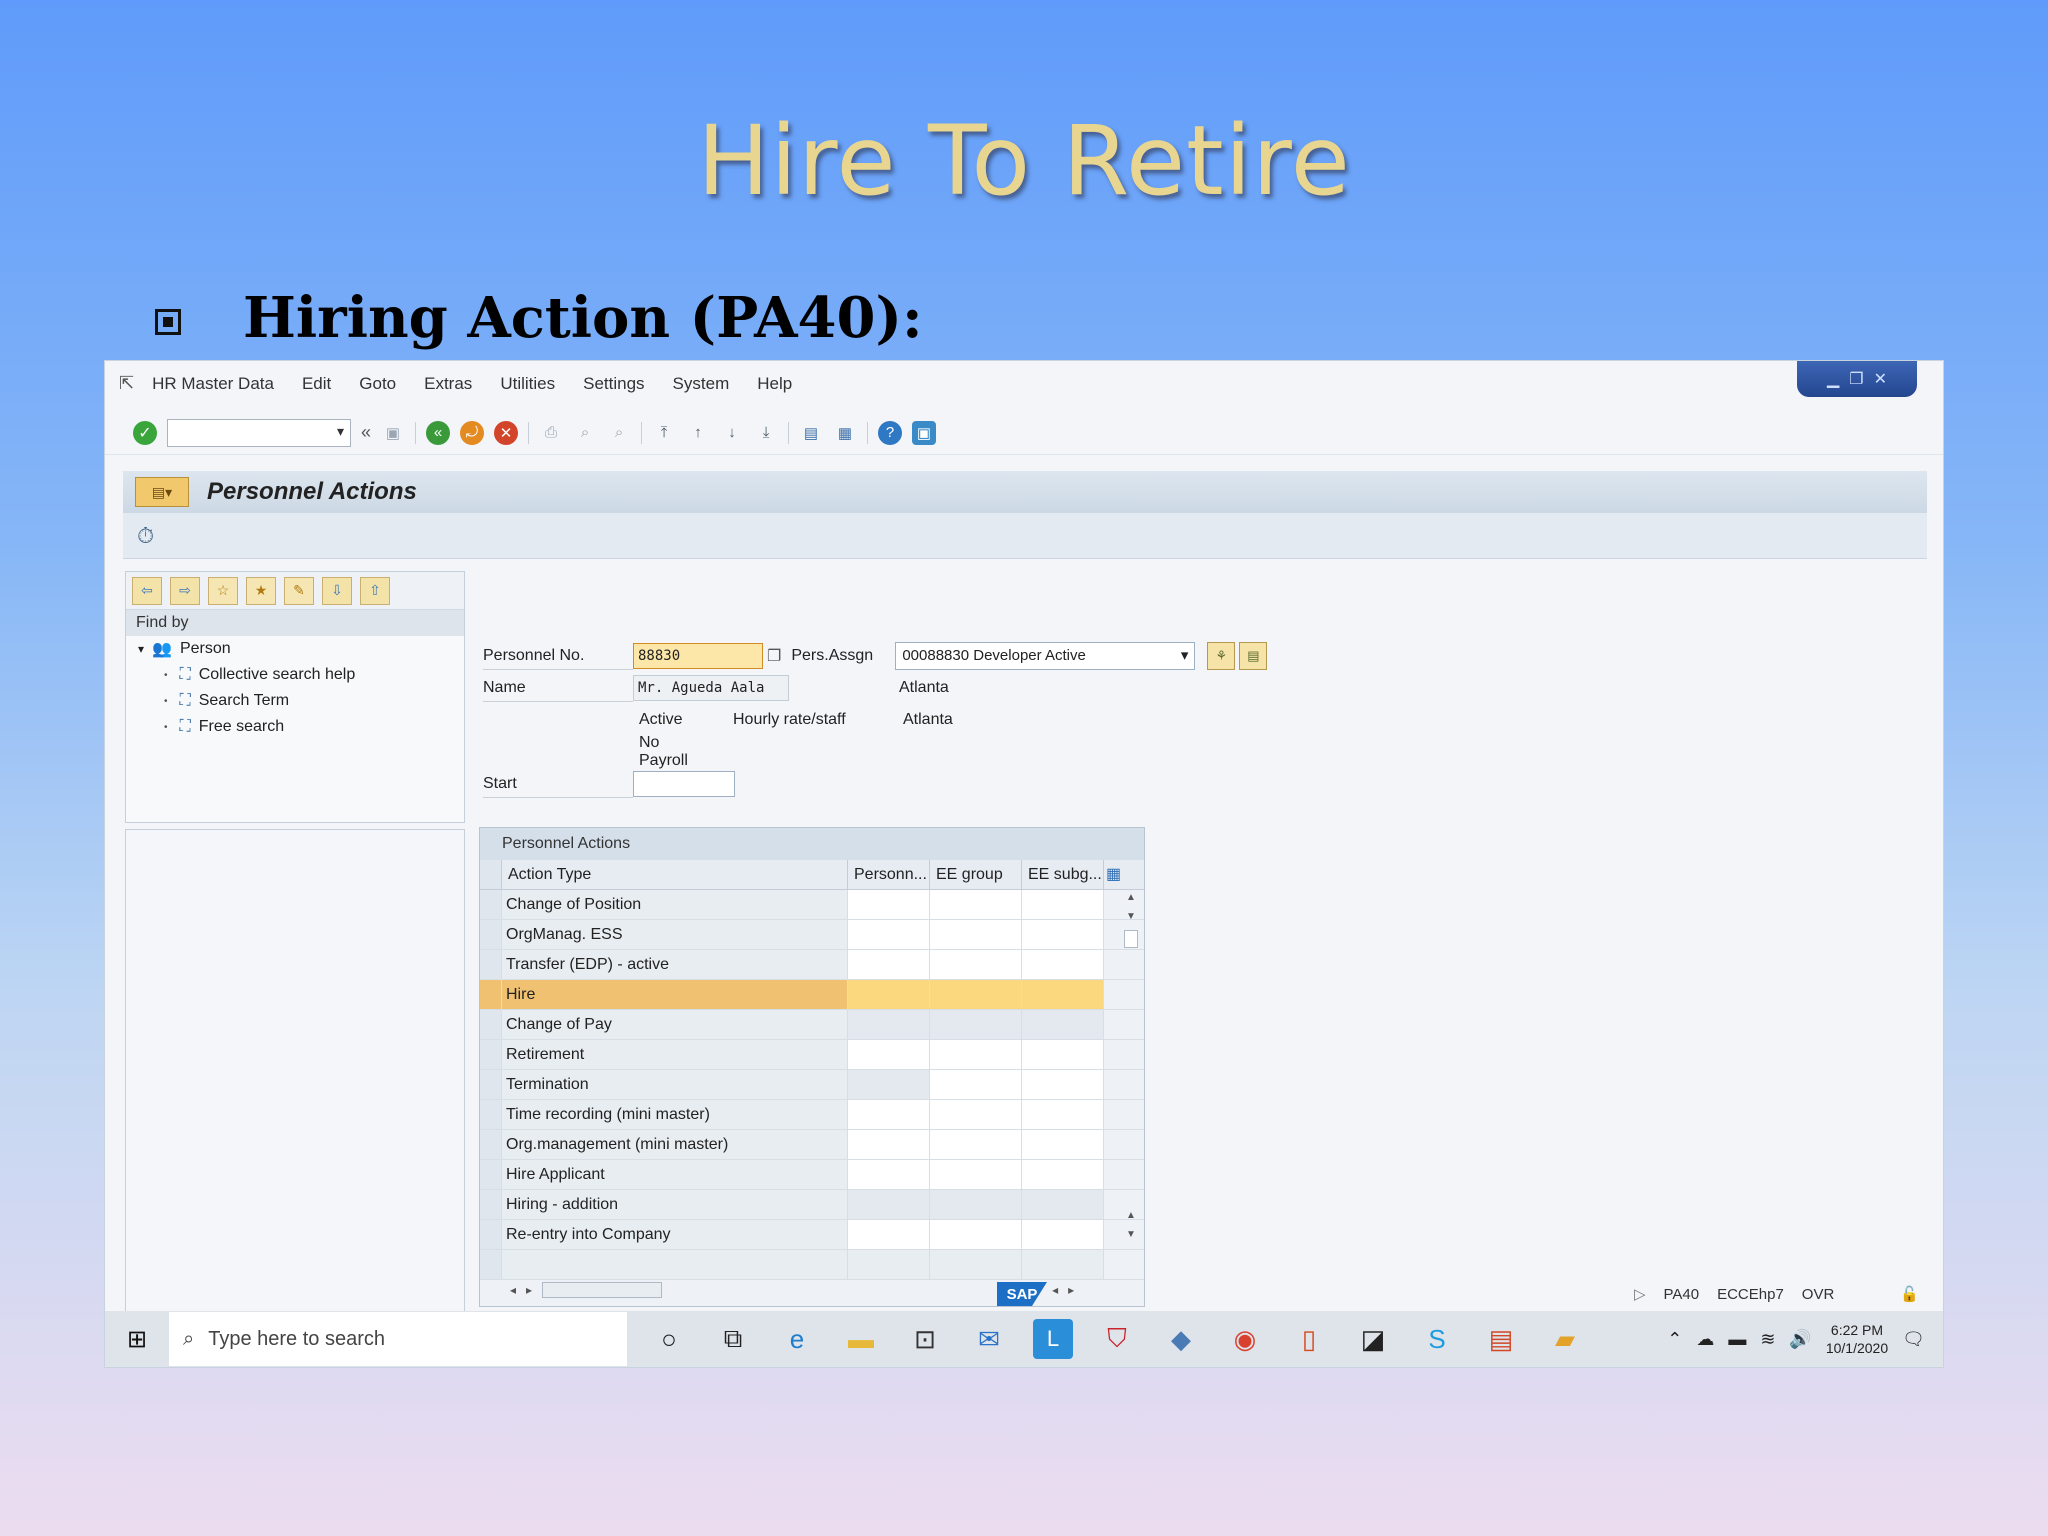  Describe the element at coordinates (1833, 379) in the screenshot. I see `minimize-icon: ▁` at that location.